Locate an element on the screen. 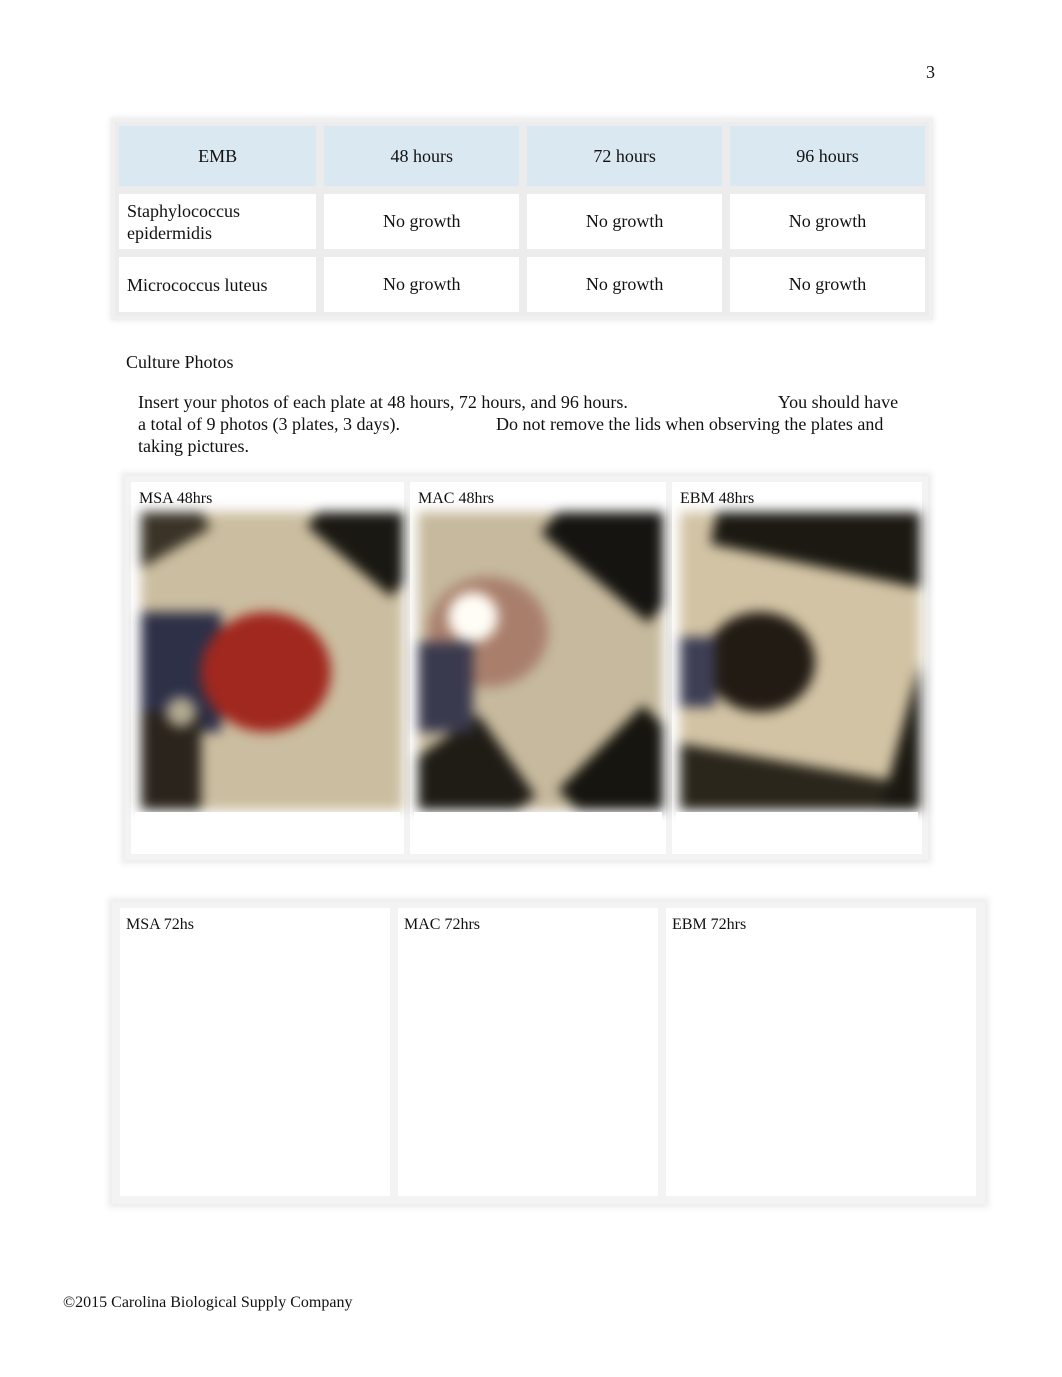  photo-label: MAC 48hrs is located at coordinates (456, 498).